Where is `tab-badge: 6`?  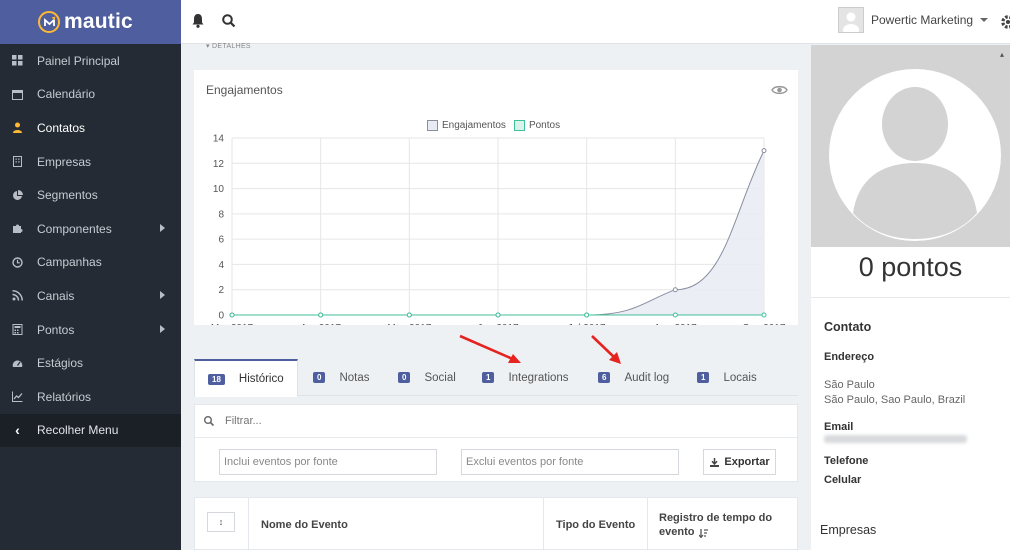 tab-badge: 6 is located at coordinates (604, 377).